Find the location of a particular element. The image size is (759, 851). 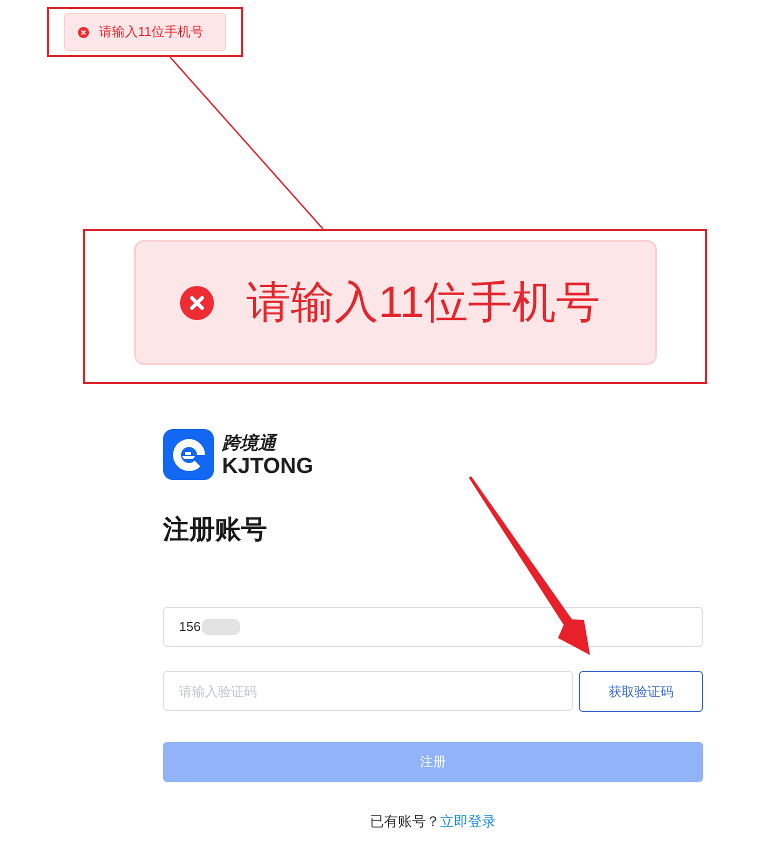

brand-name: 跨境通 is located at coordinates (249, 443).